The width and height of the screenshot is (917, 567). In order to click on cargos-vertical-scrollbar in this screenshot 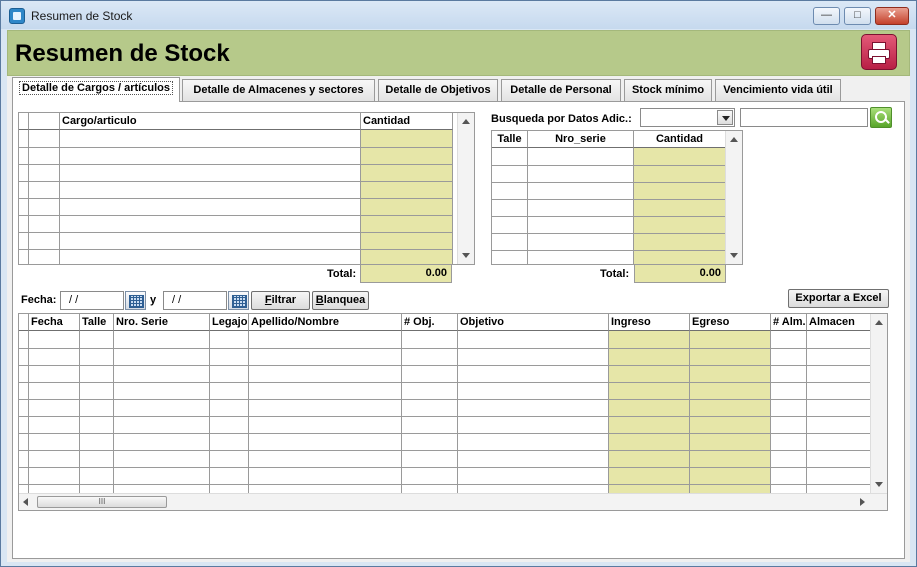, I will do `click(465, 188)`.